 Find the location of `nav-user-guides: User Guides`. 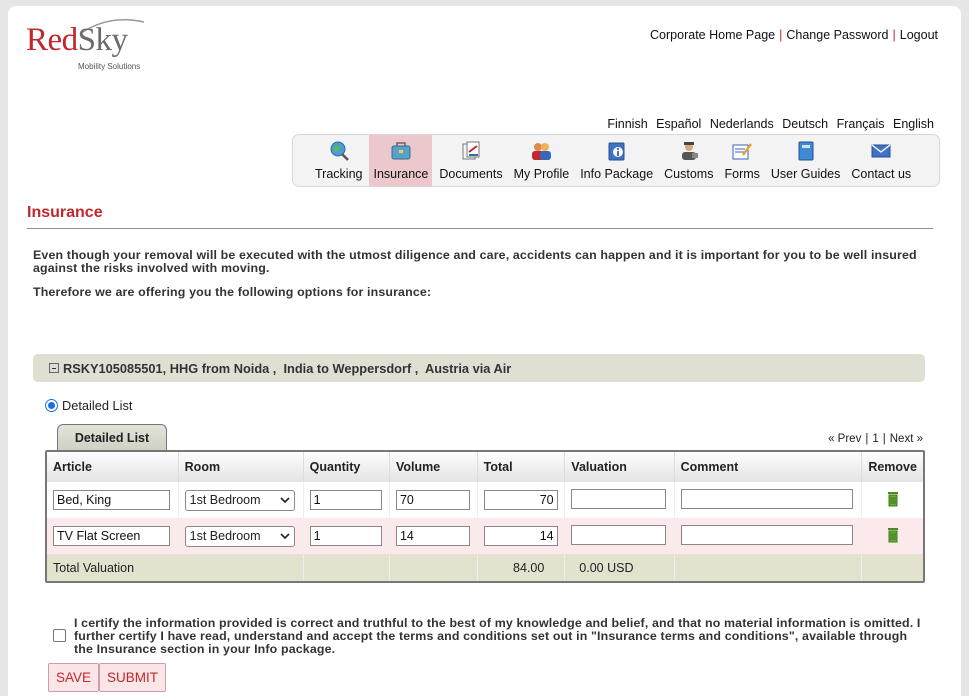

nav-user-guides: User Guides is located at coordinates (805, 160).